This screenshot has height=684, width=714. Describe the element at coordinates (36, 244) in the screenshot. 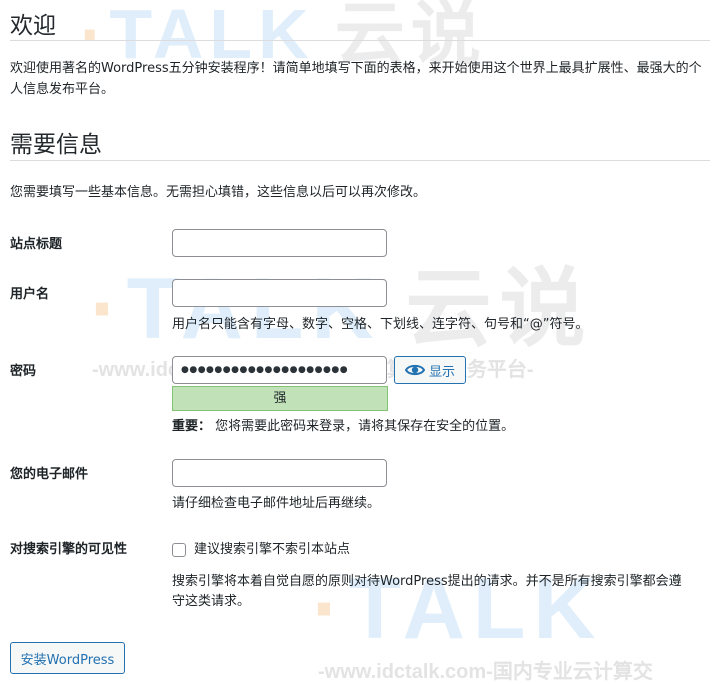

I see `site-title-label: 站点标题` at that location.